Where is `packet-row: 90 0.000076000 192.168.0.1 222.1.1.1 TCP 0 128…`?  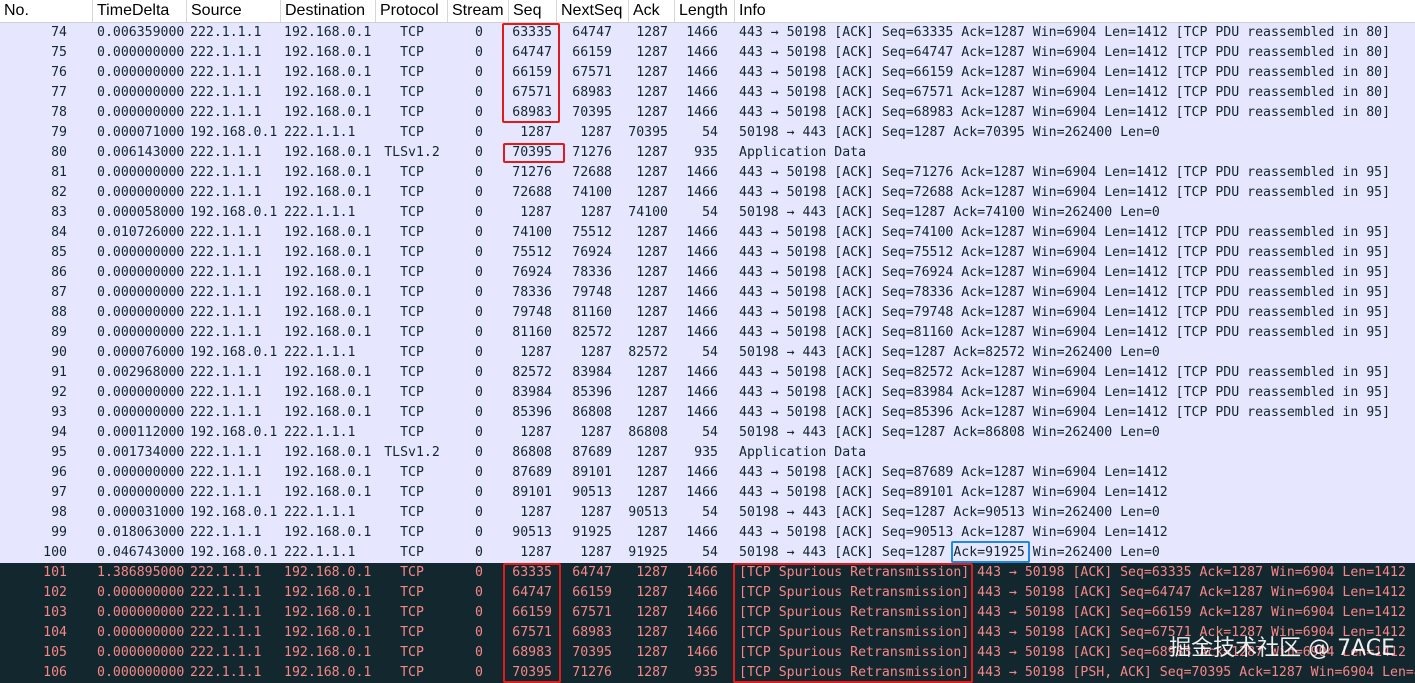
packet-row: 90 0.000076000 192.168.0.1 222.1.1.1 TCP 0 128… is located at coordinates (707, 353).